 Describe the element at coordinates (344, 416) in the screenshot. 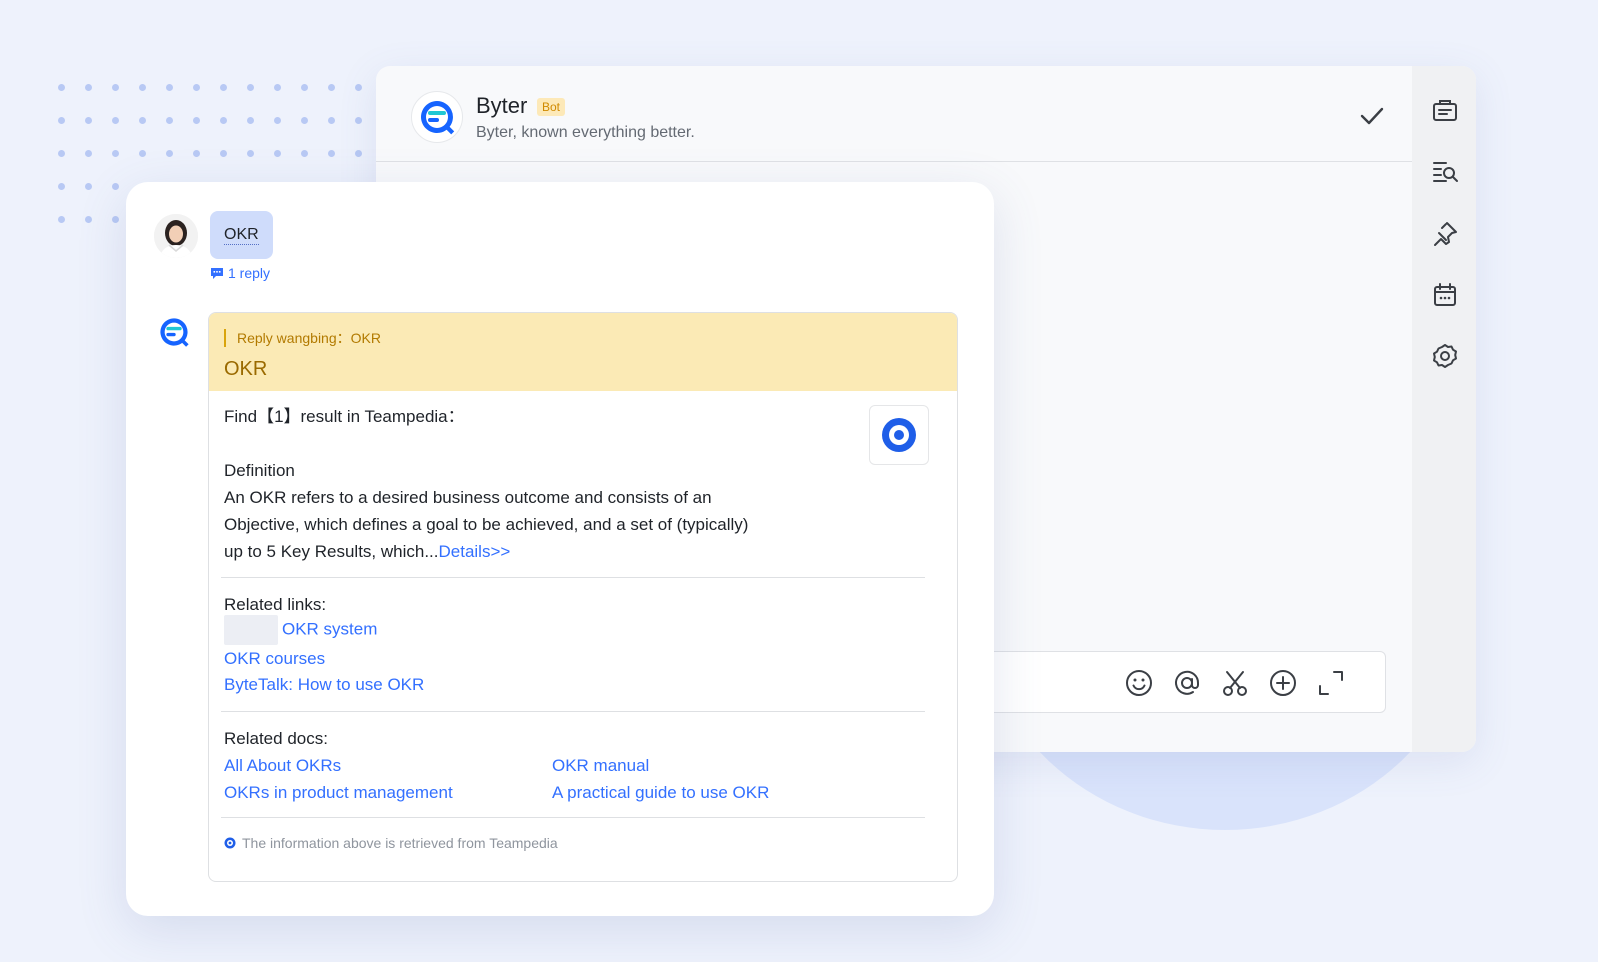

I see `find-result-line: Find【1】result in Teampedia：` at that location.